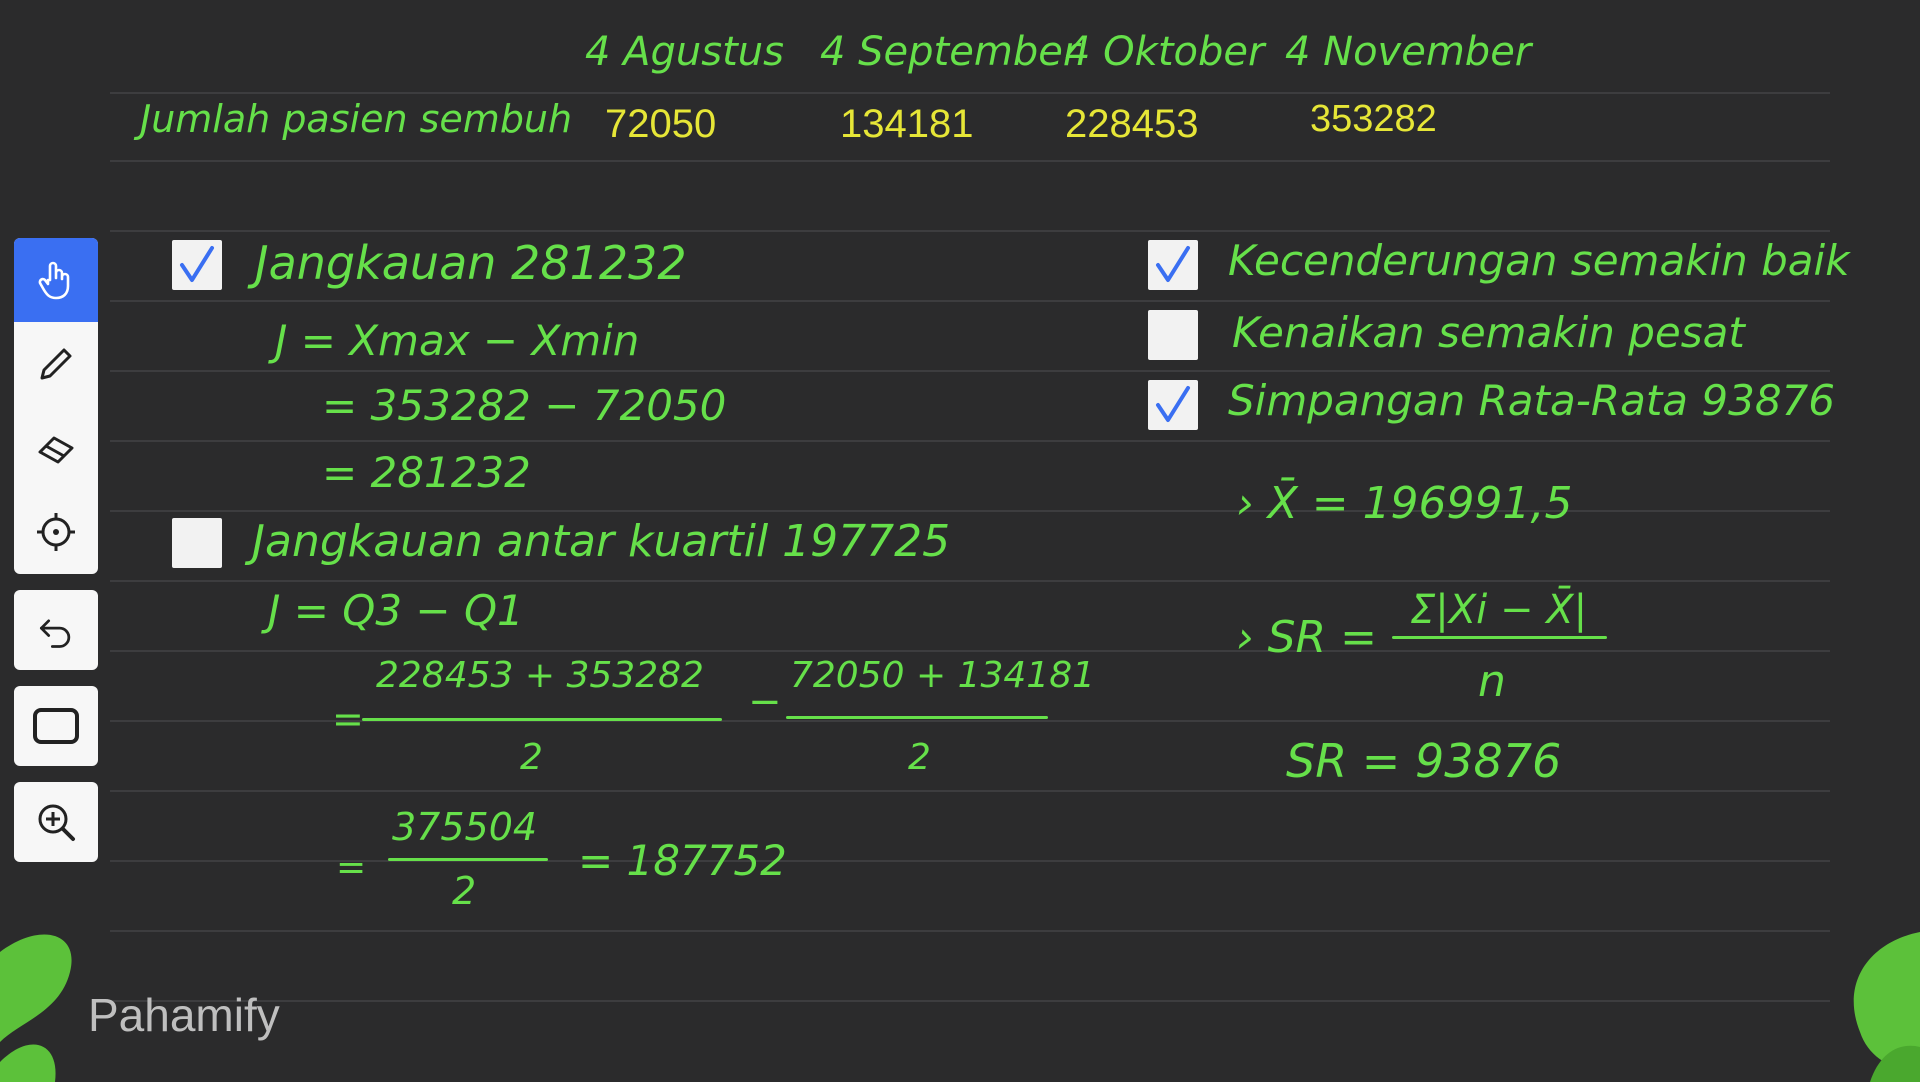  I want to click on hand-tool, so click(56, 280).